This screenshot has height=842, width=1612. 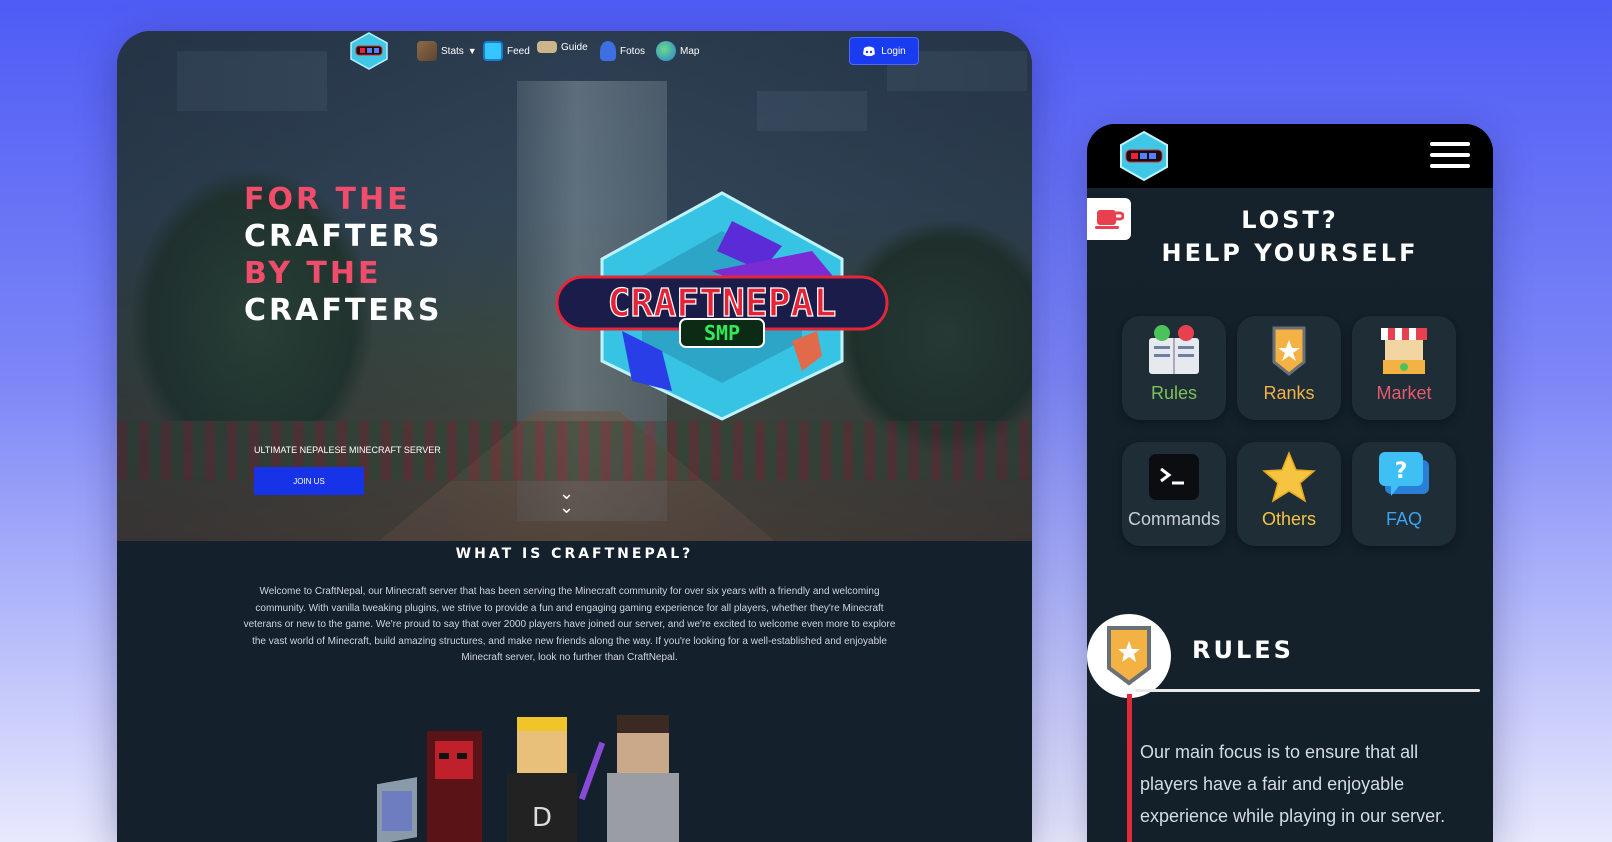 I want to click on rules-divider, so click(x=1307, y=690).